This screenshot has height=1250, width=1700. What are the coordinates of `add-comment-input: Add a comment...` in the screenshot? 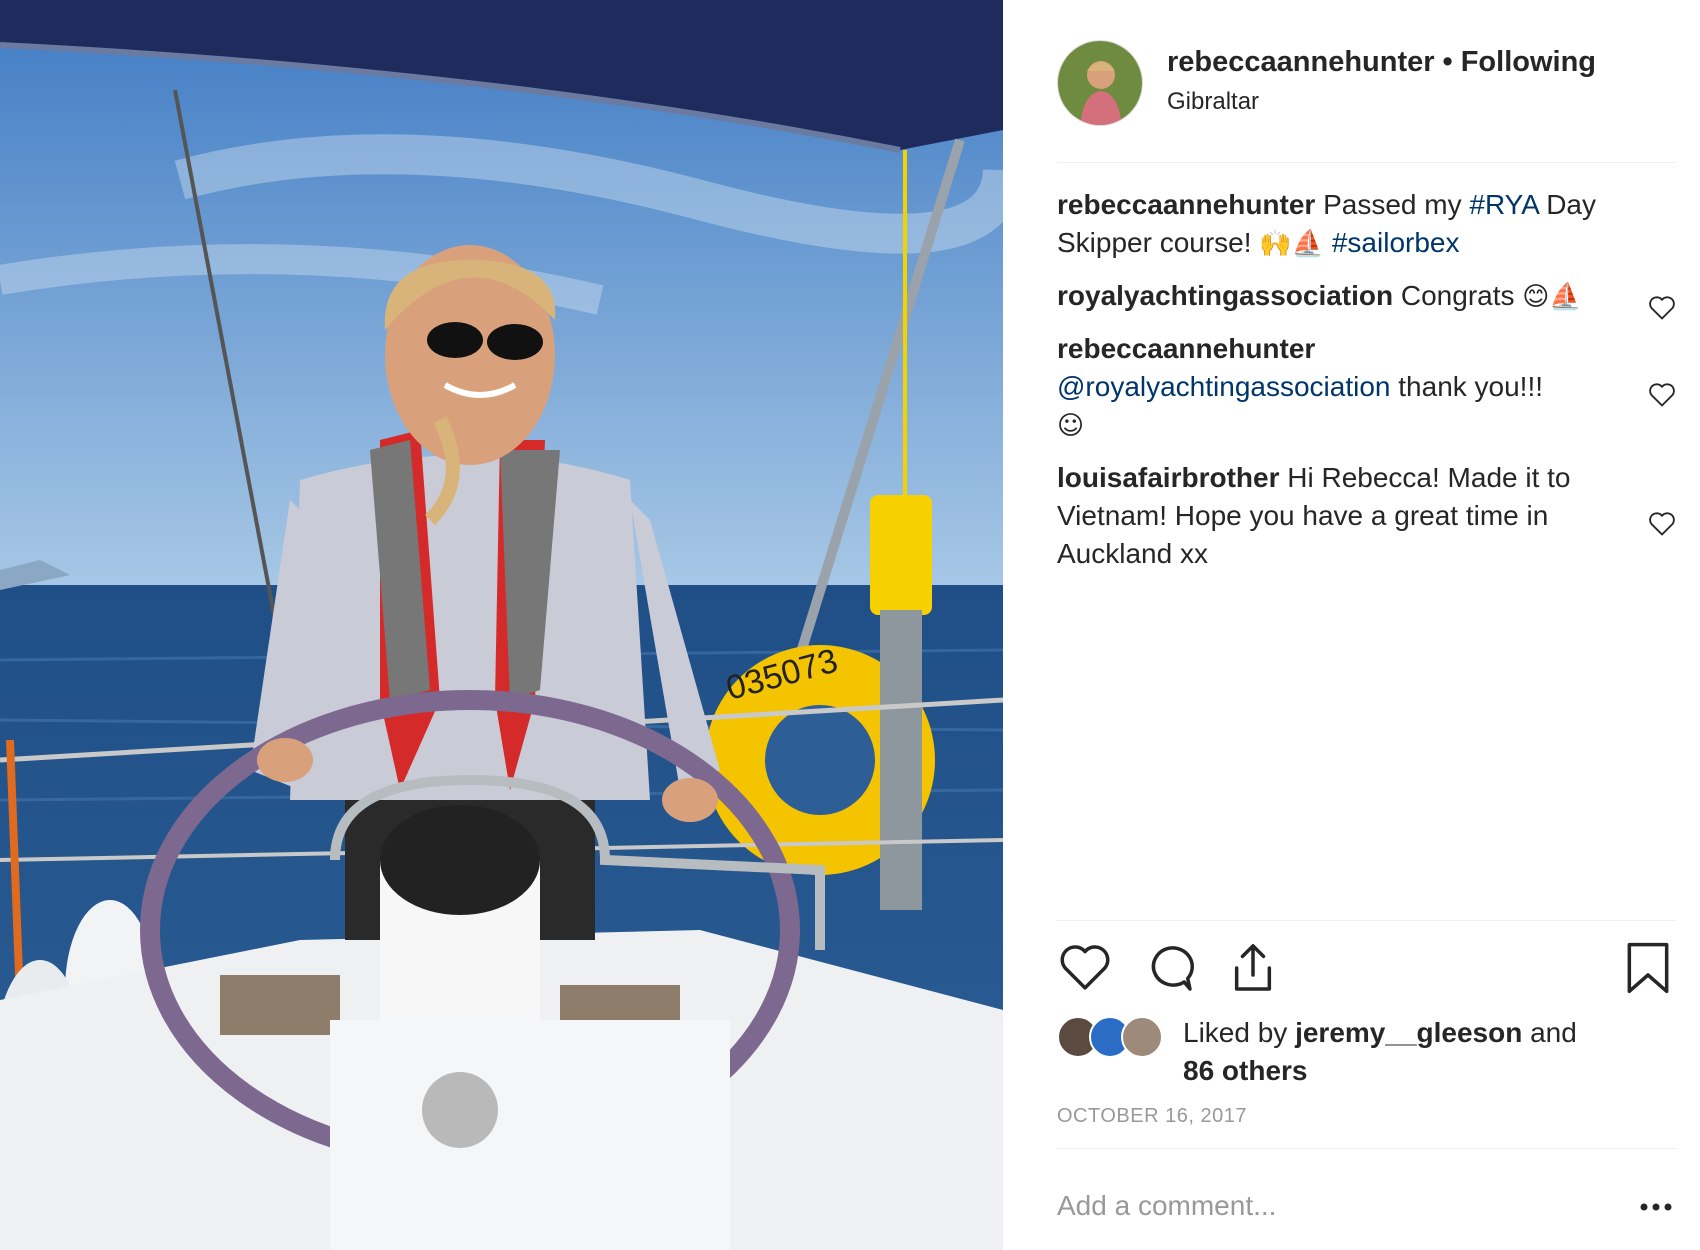 It's located at (1166, 1206).